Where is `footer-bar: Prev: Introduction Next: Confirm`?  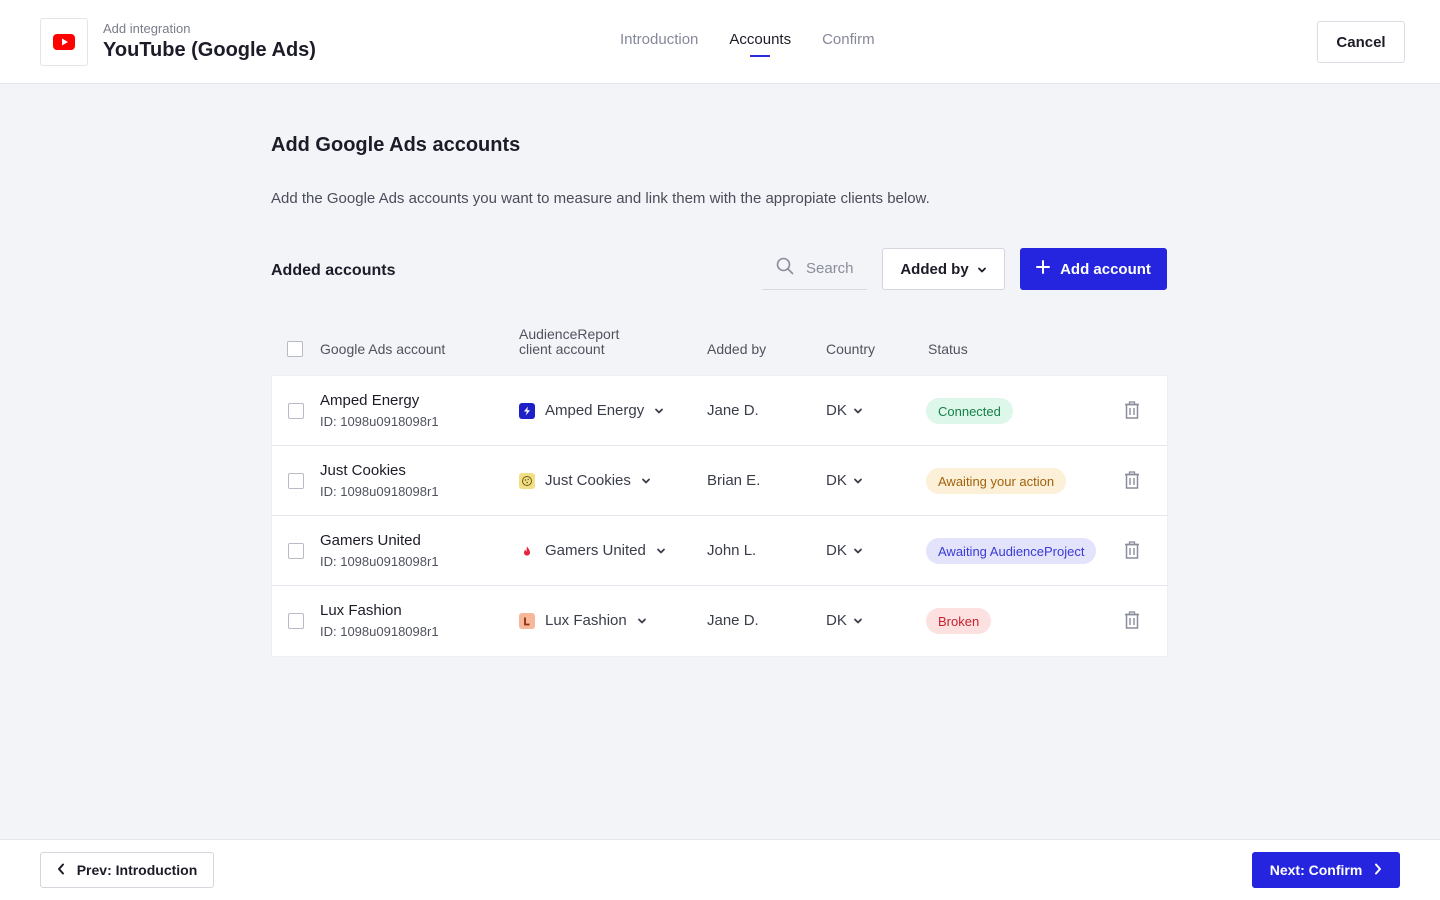 footer-bar: Prev: Introduction Next: Confirm is located at coordinates (720, 869).